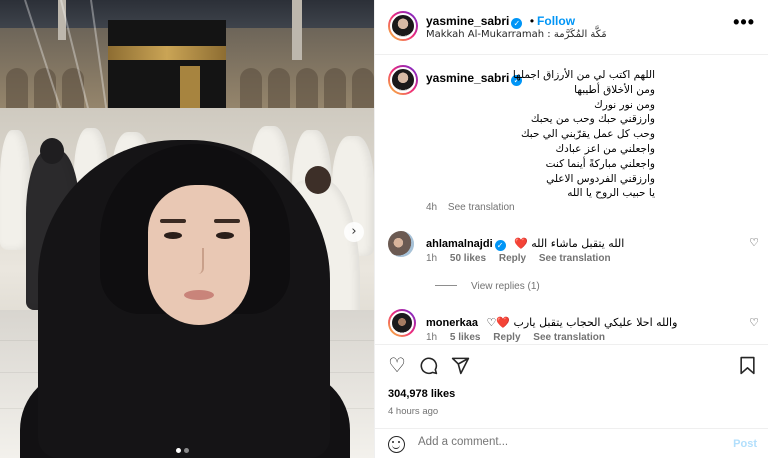 Image resolution: width=768 pixels, height=458 pixels. What do you see at coordinates (397, 365) in the screenshot?
I see `heart-icon: ♡` at bounding box center [397, 365].